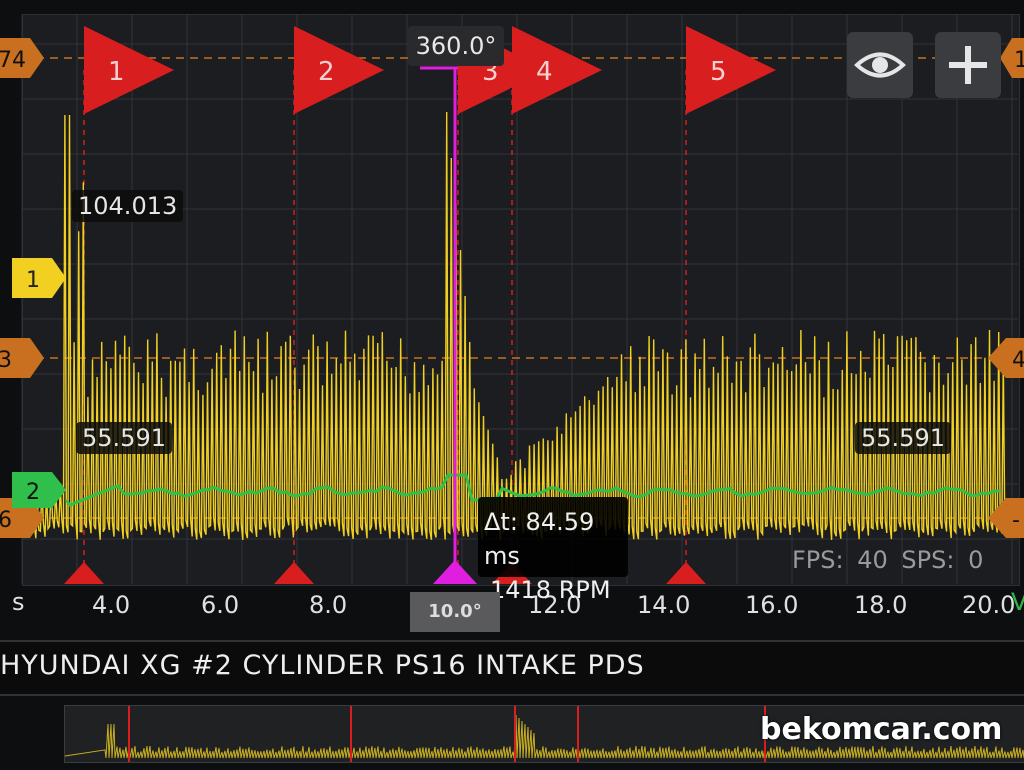 Image resolution: width=1024 pixels, height=770 pixels. I want to click on flag-label: 4, so click(544, 72).